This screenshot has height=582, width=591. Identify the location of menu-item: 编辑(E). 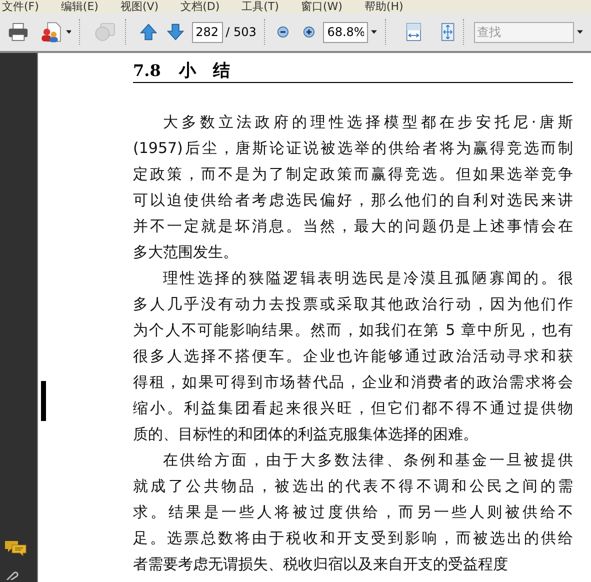
(79, 7).